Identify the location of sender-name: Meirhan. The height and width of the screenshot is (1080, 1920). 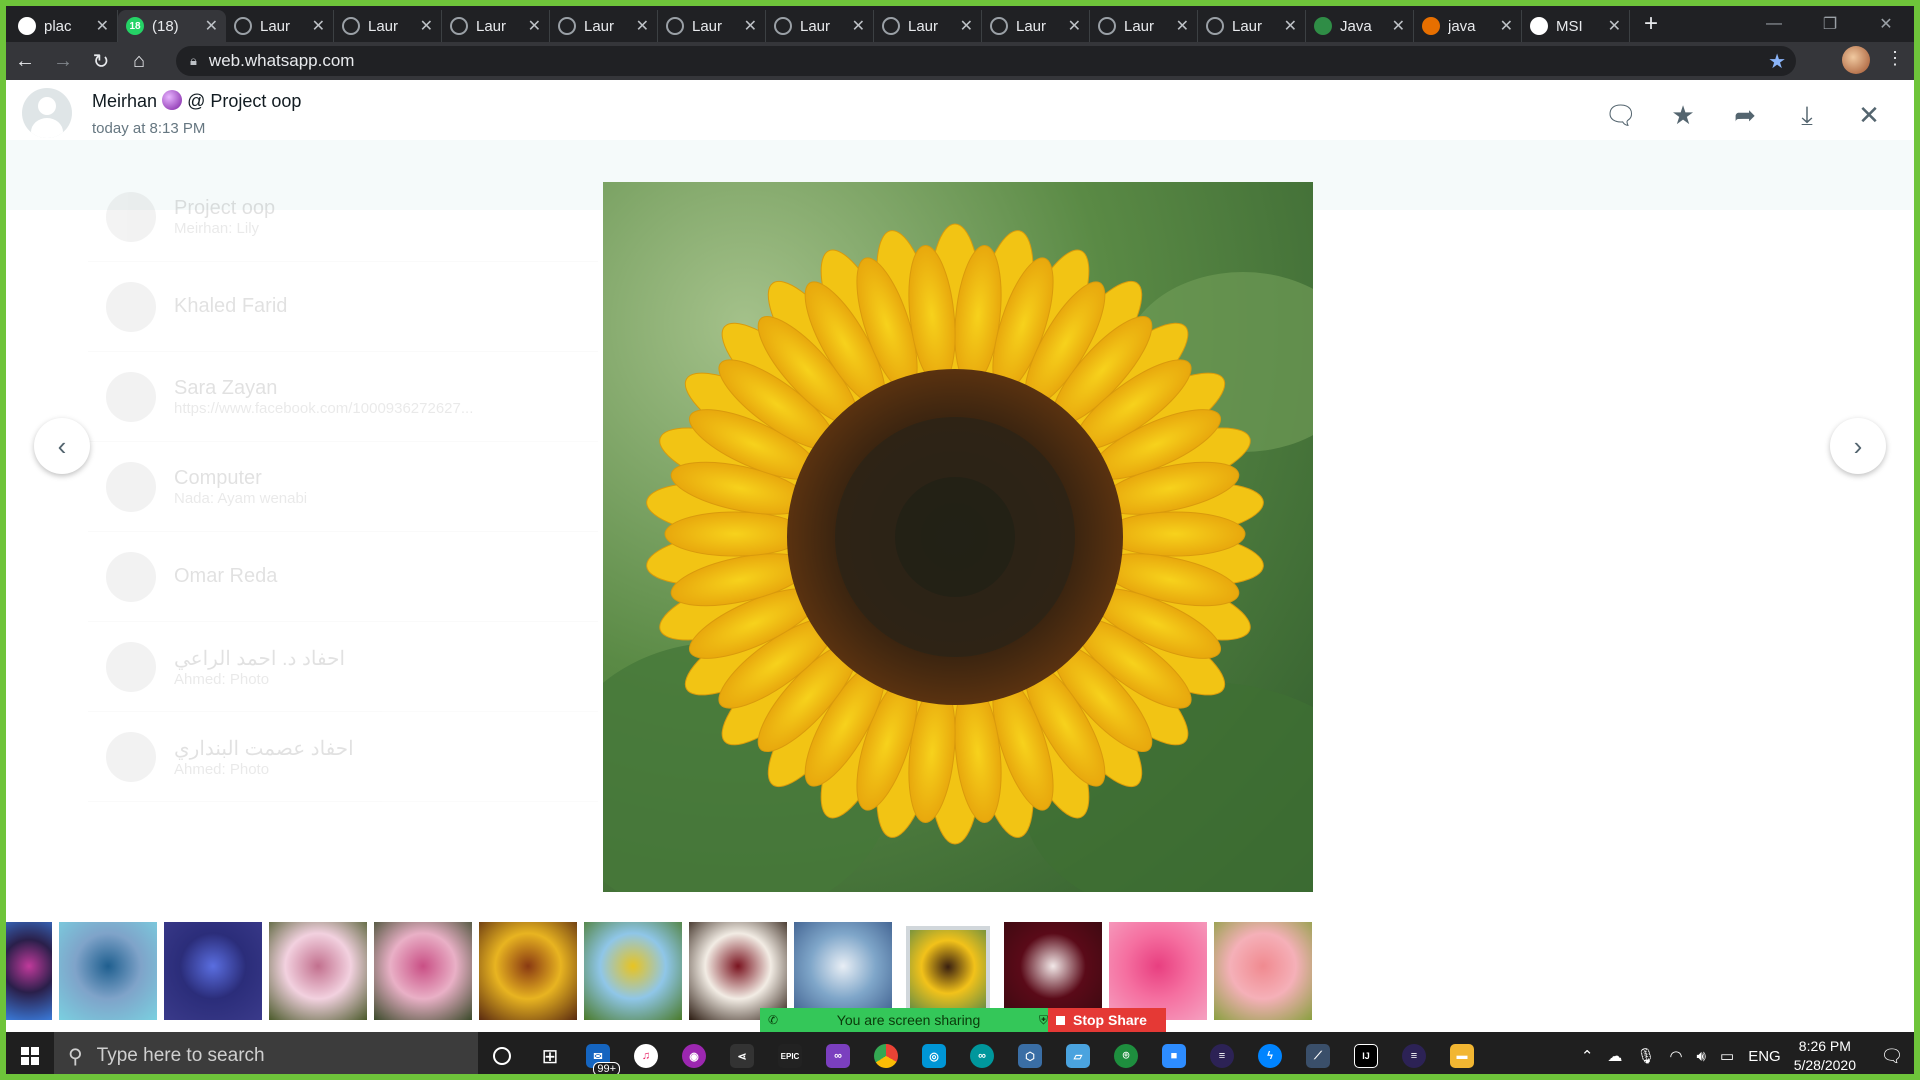
(125, 101).